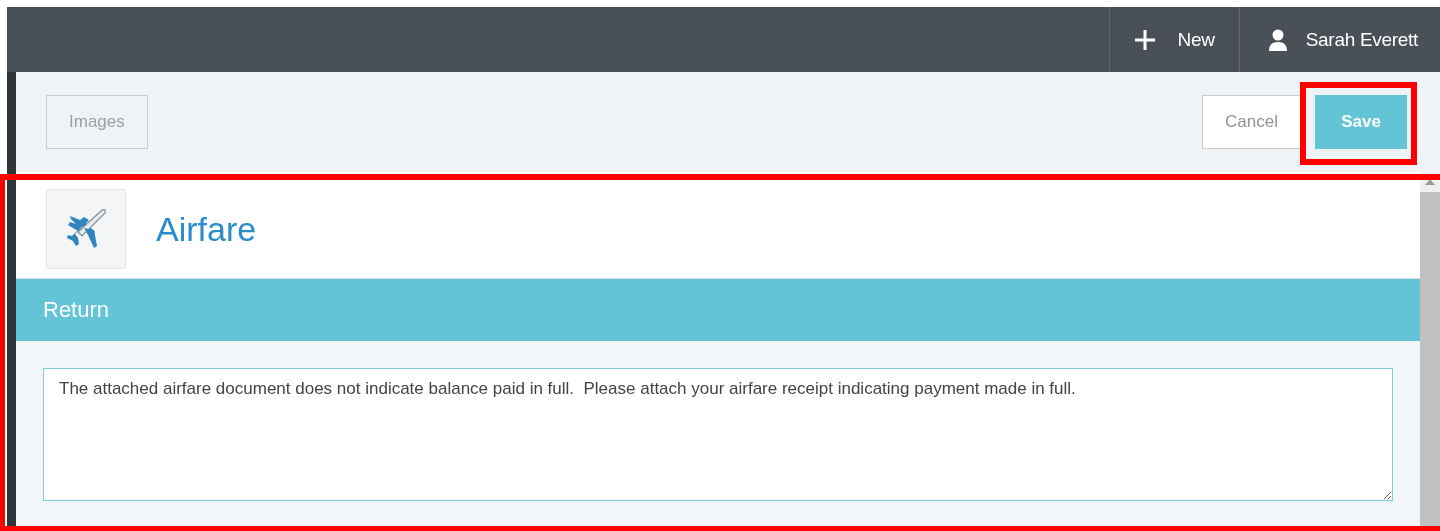  I want to click on user-icon, so click(1277, 39).